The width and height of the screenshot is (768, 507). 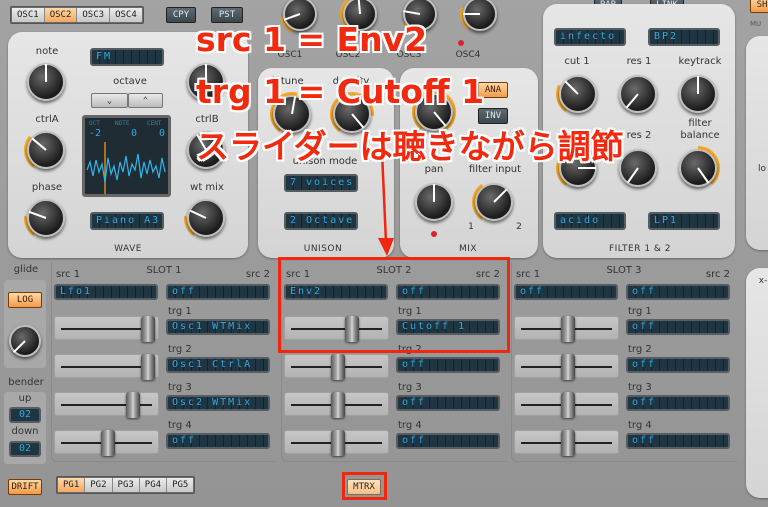 I want to click on tab-osc3: OSC3, so click(x=94, y=15).